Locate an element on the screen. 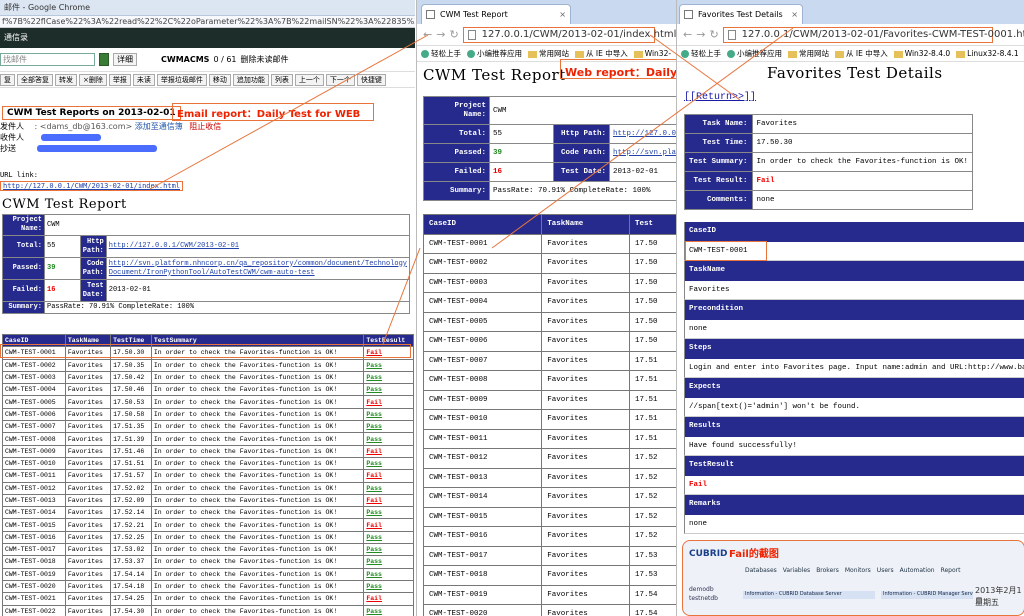 The width and height of the screenshot is (1024, 616). arrow-row-to-web is located at coordinates (401, 296).